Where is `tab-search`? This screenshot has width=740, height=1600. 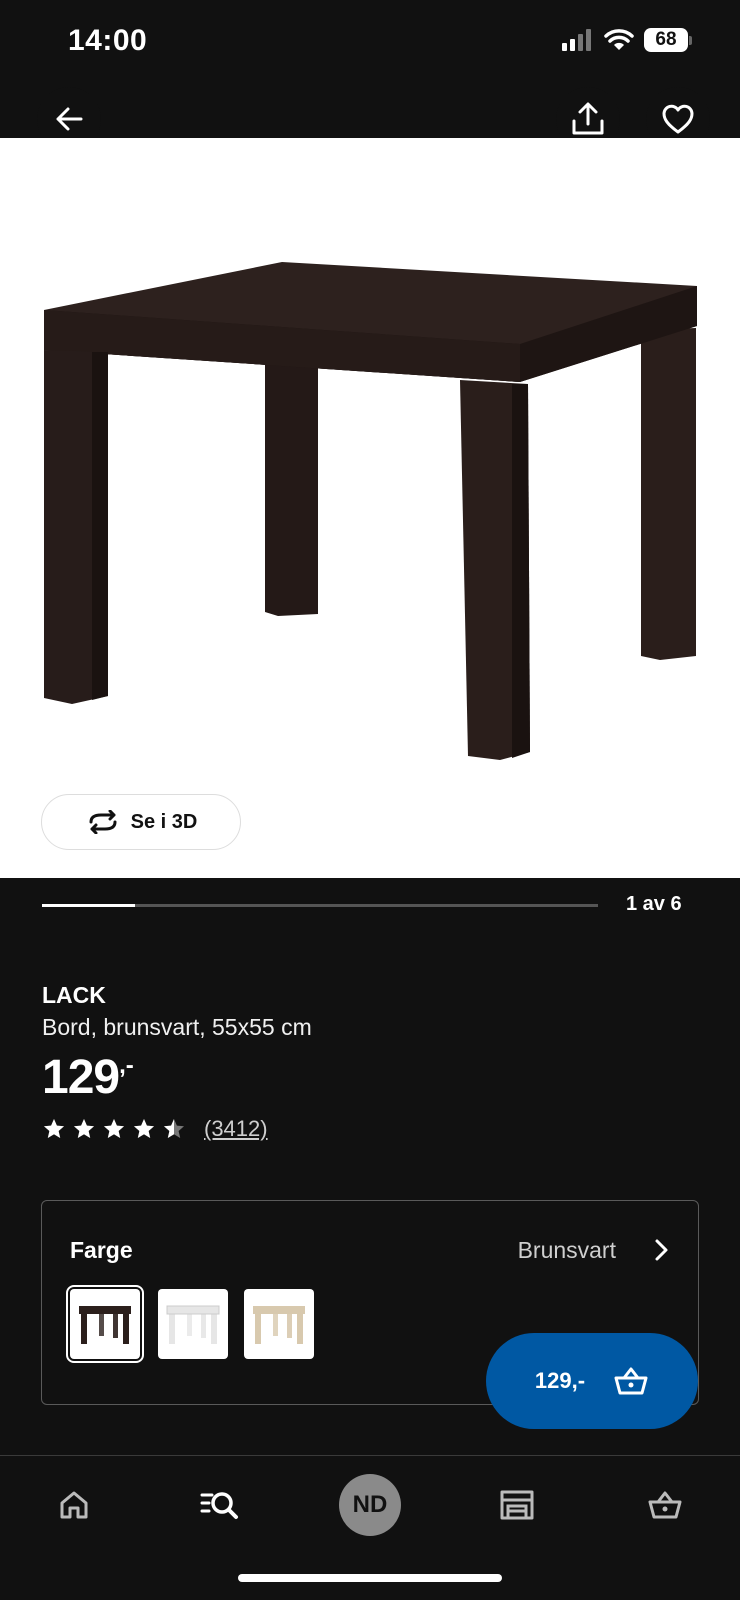 tab-search is located at coordinates (220, 1505).